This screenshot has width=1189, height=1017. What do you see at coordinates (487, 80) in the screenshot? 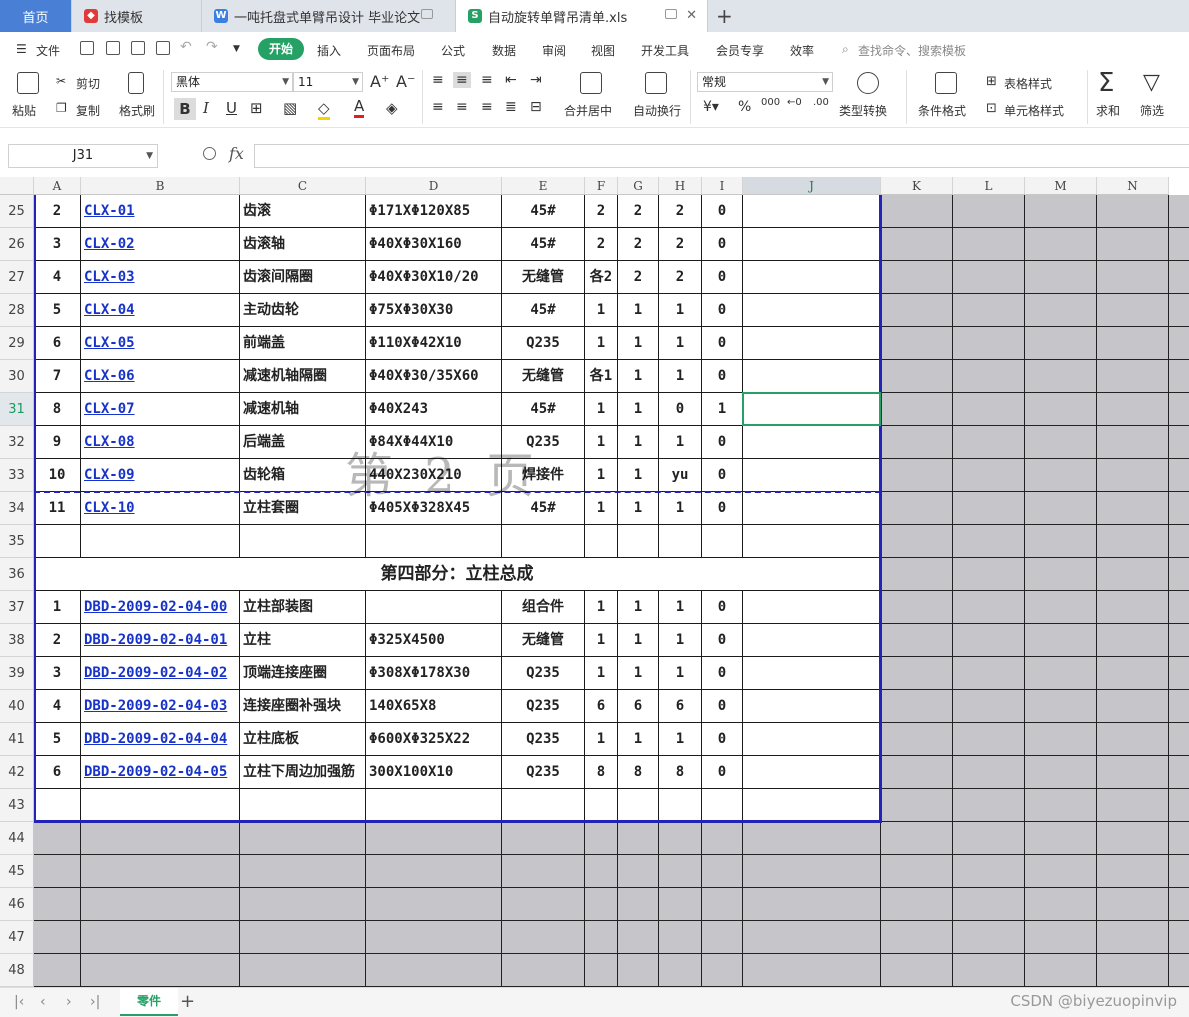
I see `align-bottom-icon: ≡` at bounding box center [487, 80].